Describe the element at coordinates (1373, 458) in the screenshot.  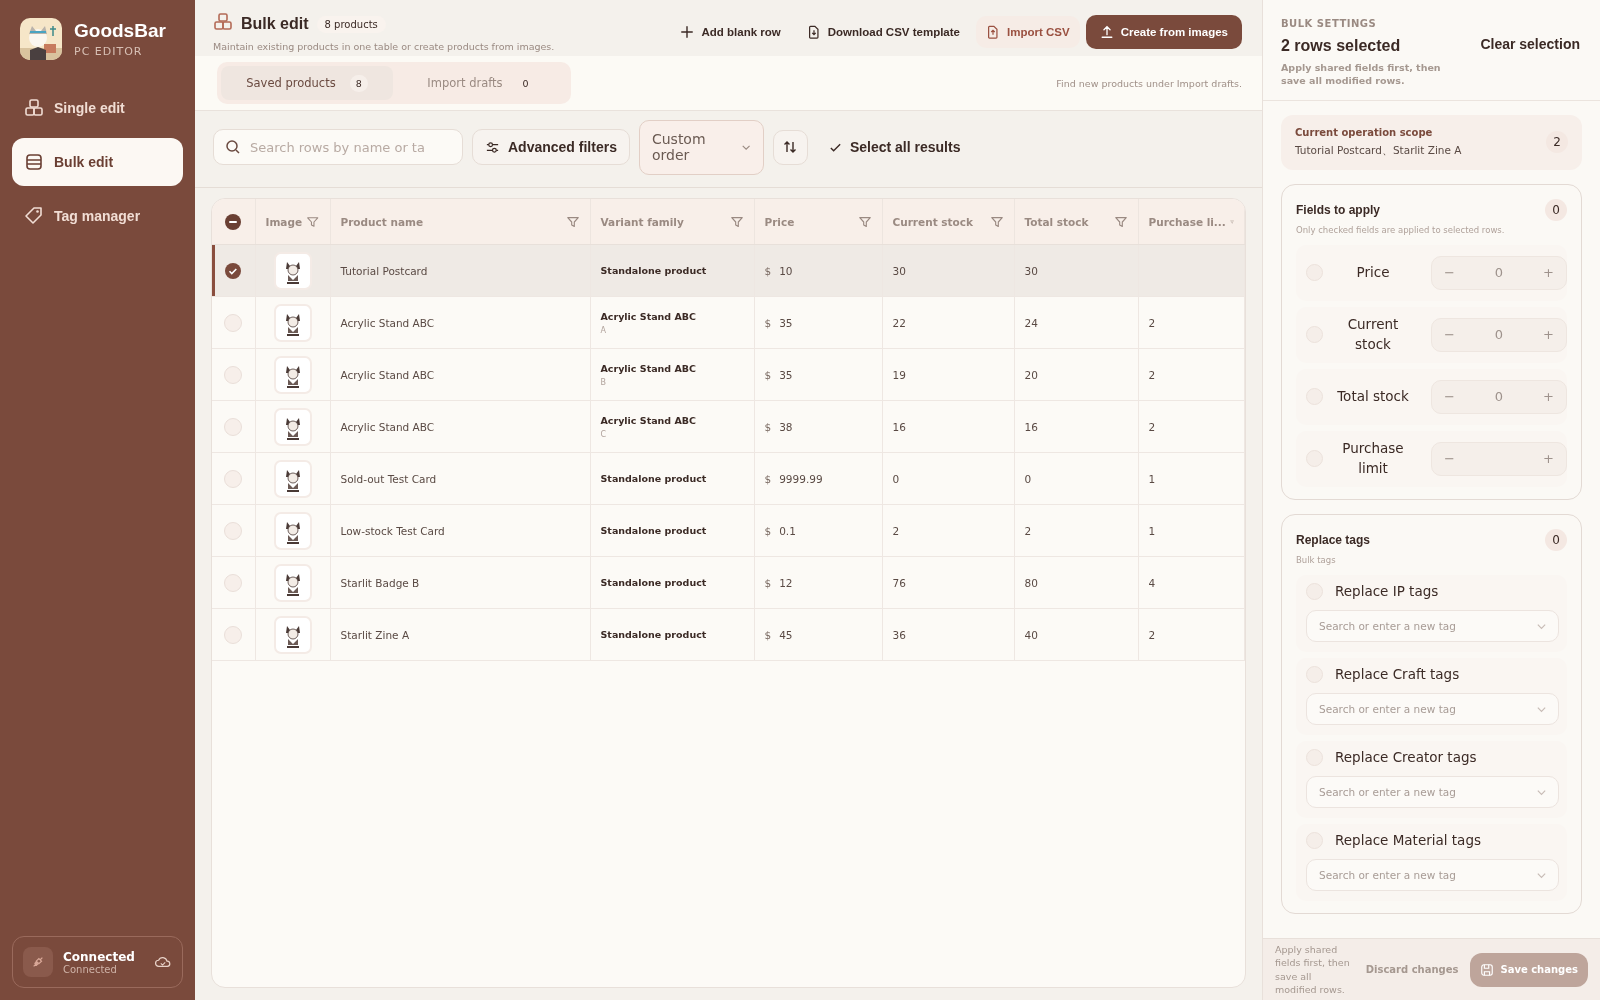
I see `field-label: Purchase limit` at that location.